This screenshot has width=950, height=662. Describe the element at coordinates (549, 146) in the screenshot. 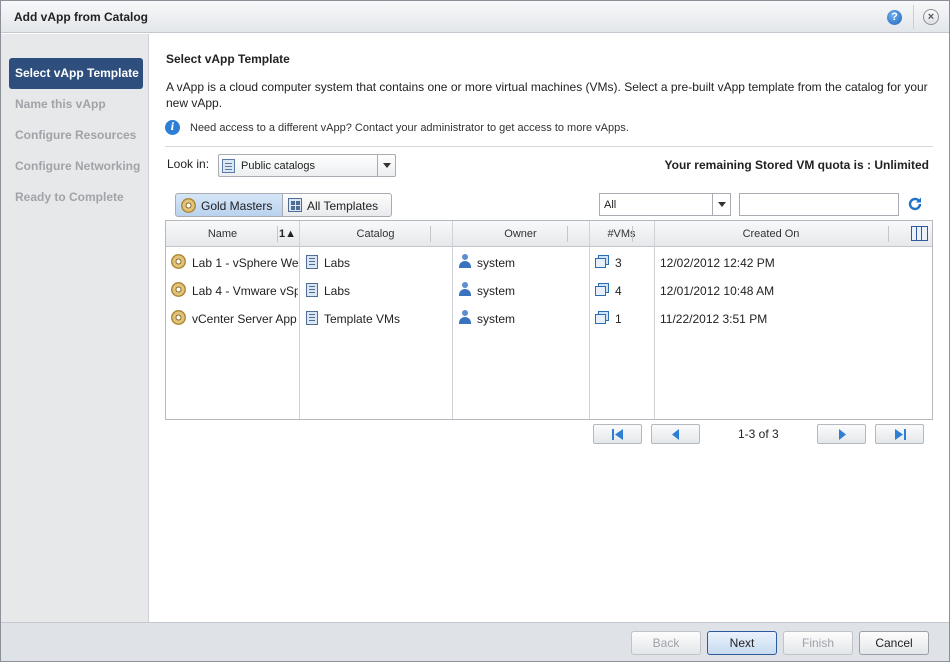

I see `divider` at that location.